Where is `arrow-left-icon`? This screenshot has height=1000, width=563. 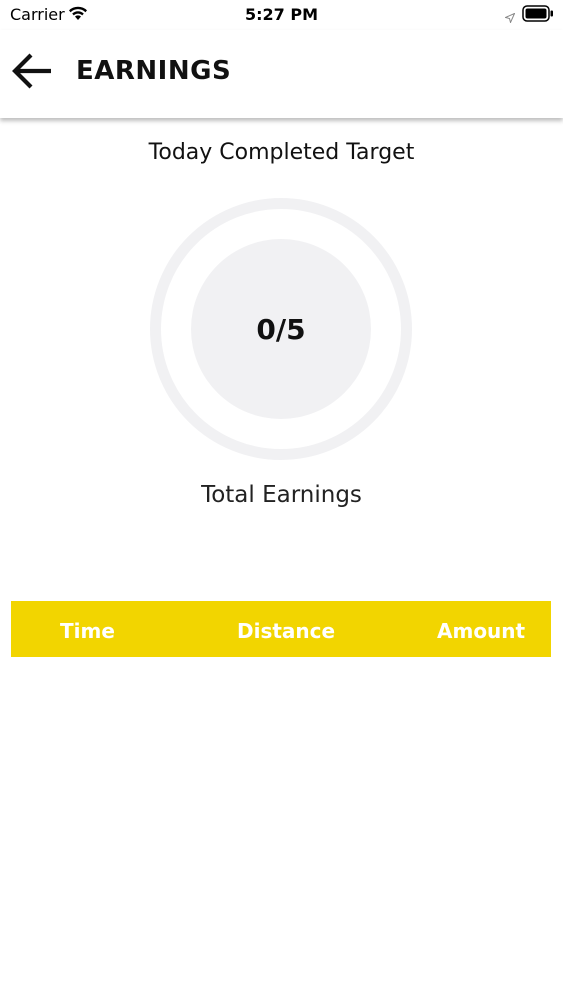 arrow-left-icon is located at coordinates (32, 73).